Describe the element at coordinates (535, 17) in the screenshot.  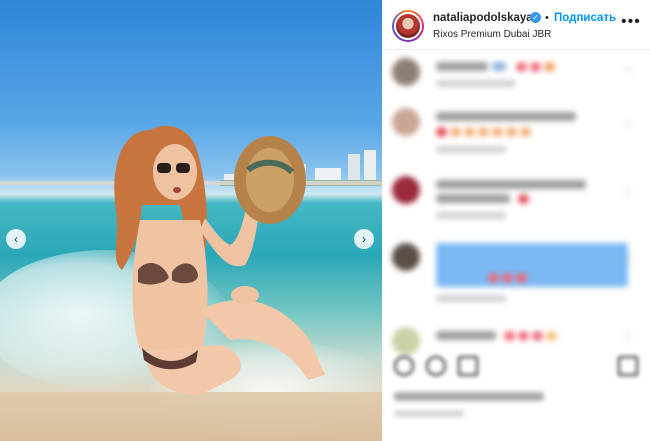
I see `verified-badge-icon: ✓` at that location.